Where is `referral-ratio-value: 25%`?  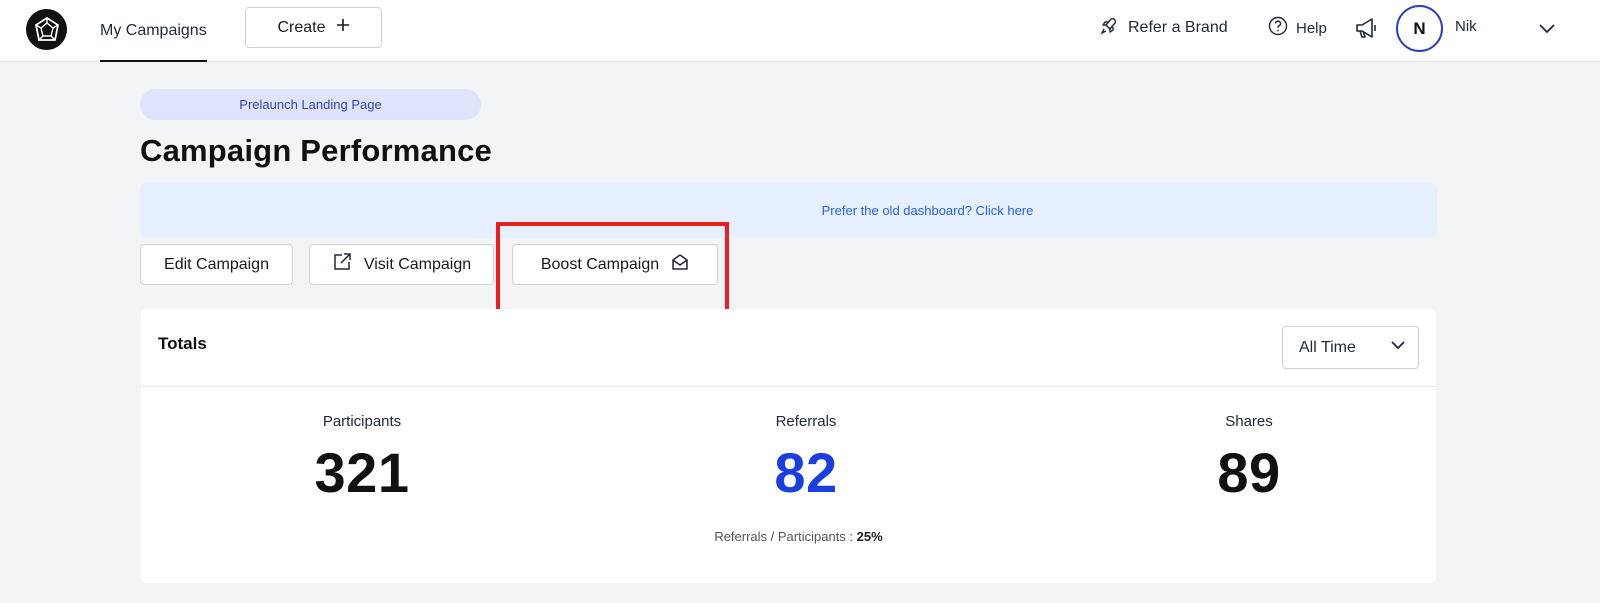
referral-ratio-value: 25% is located at coordinates (869, 536).